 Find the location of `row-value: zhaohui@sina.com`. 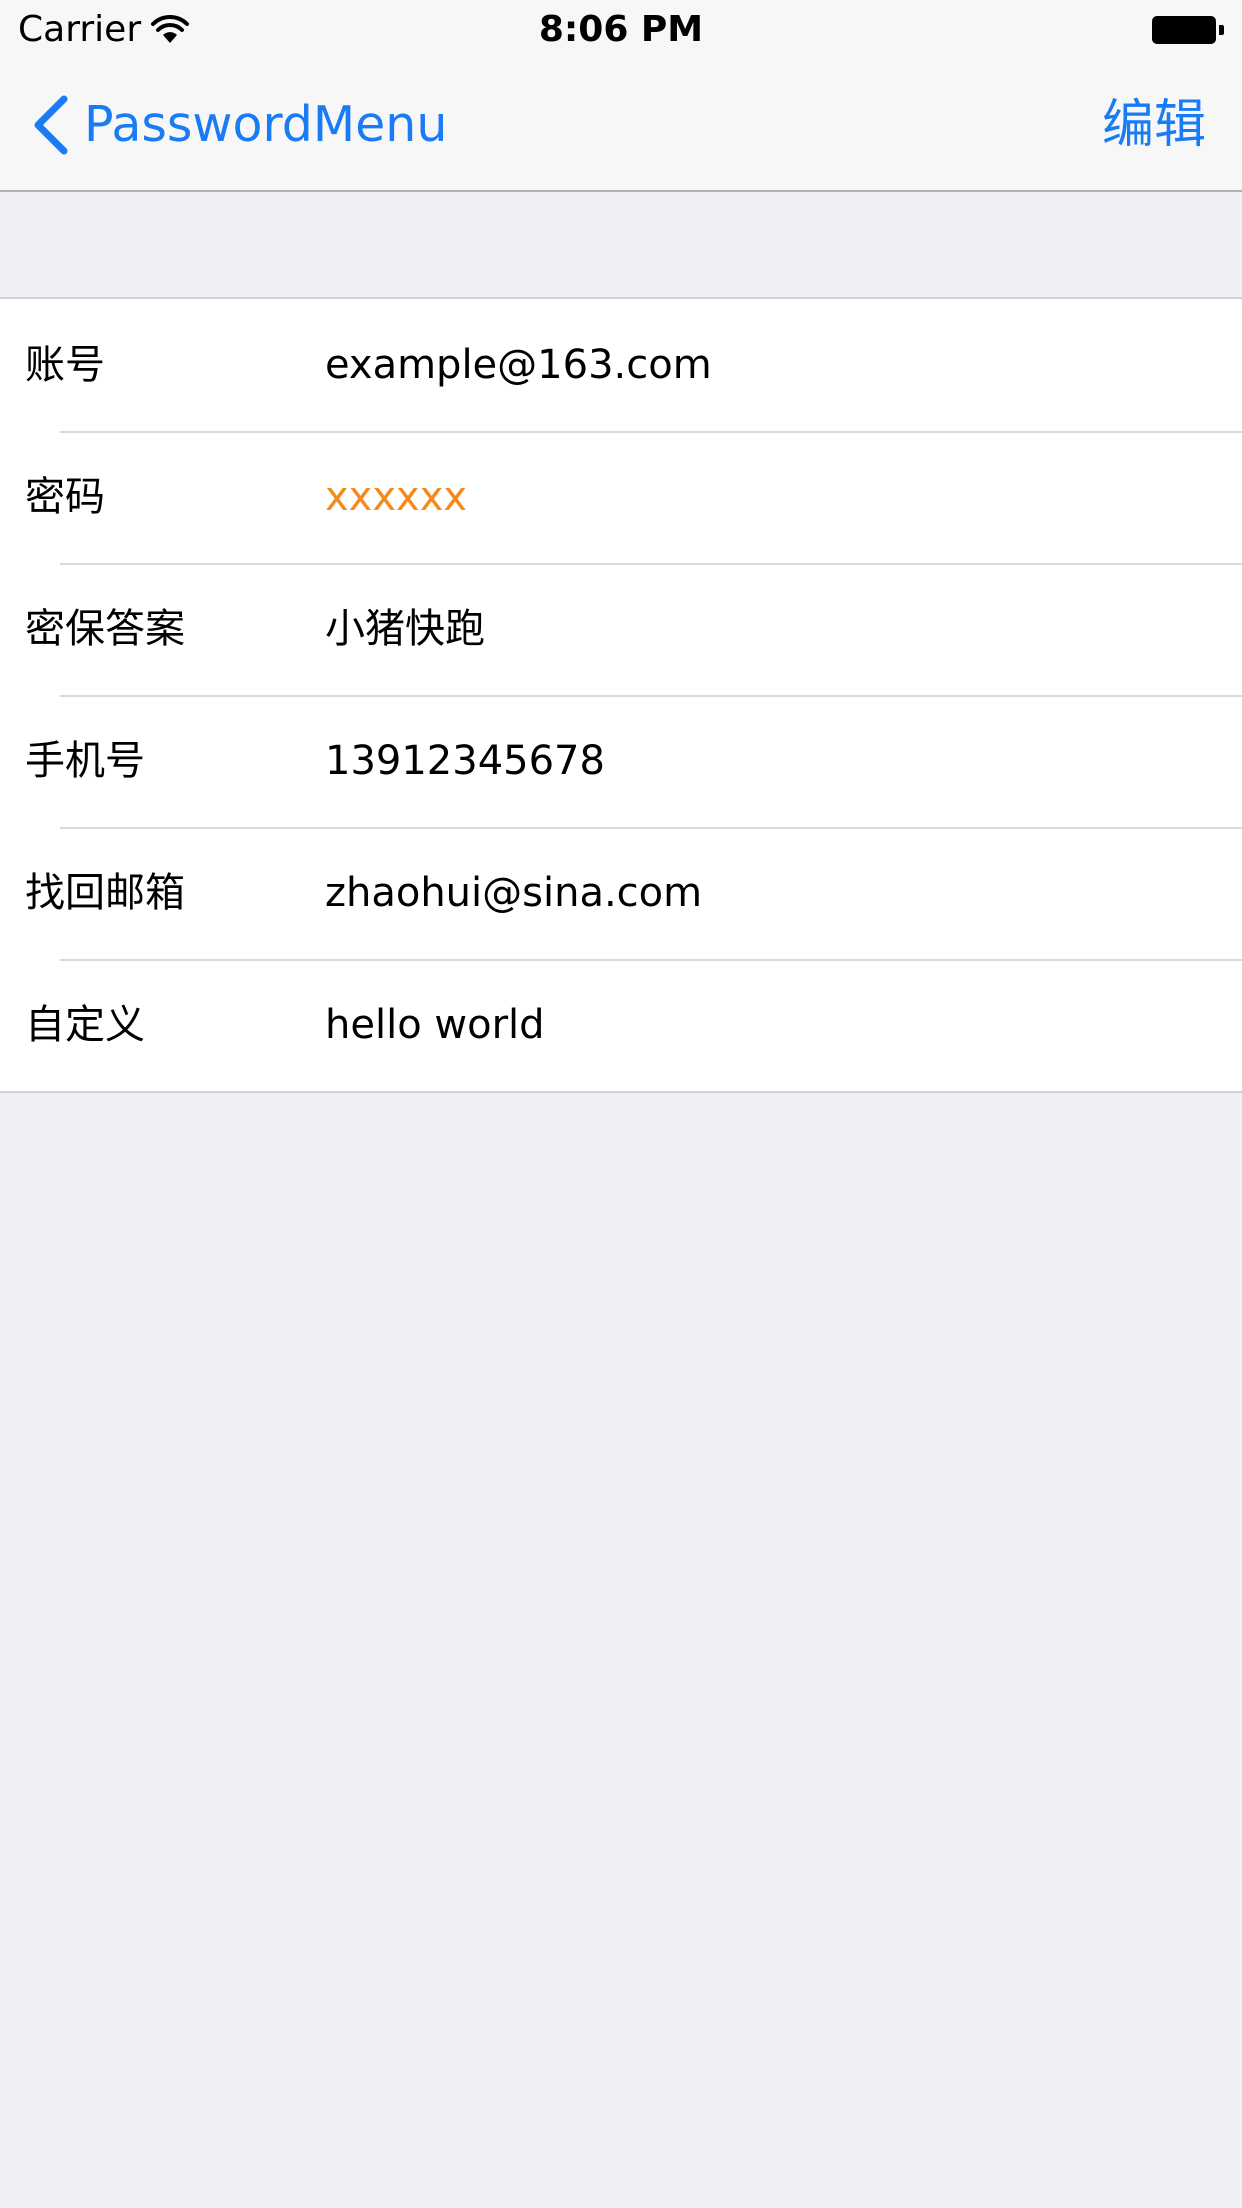

row-value: zhaohui@sina.com is located at coordinates (514, 893).